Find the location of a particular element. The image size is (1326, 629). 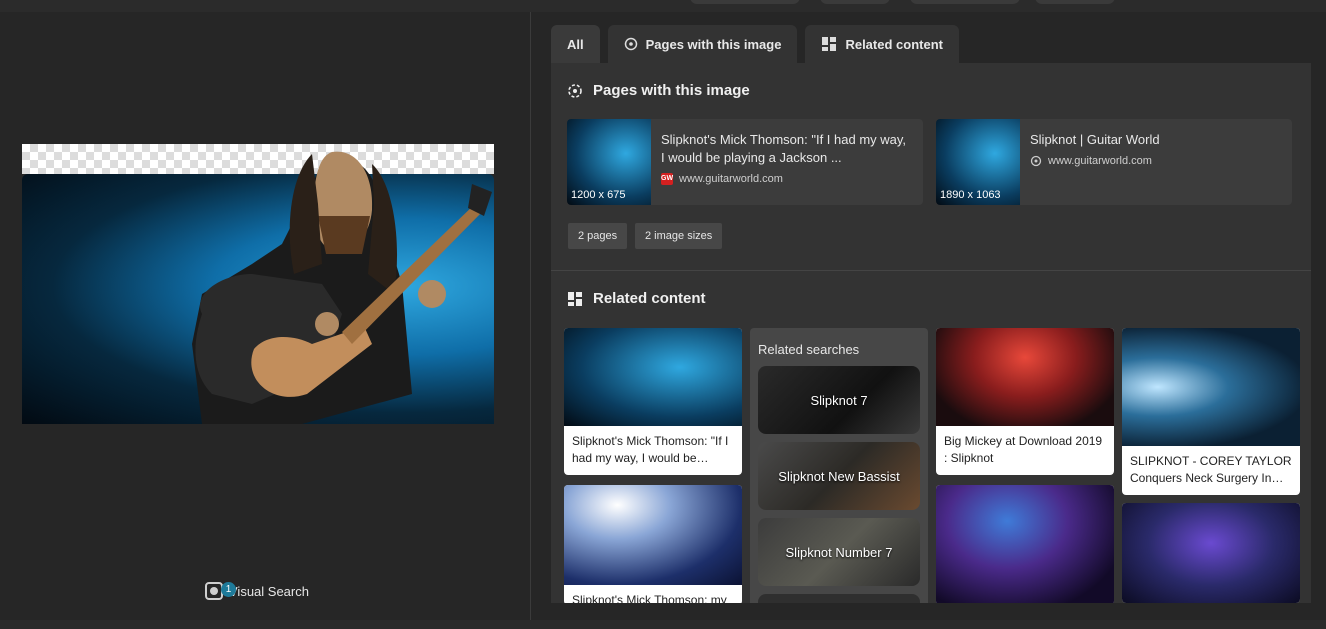

related-image-caption: Slipknot's Mick Thomson: my is located at coordinates (649, 598).